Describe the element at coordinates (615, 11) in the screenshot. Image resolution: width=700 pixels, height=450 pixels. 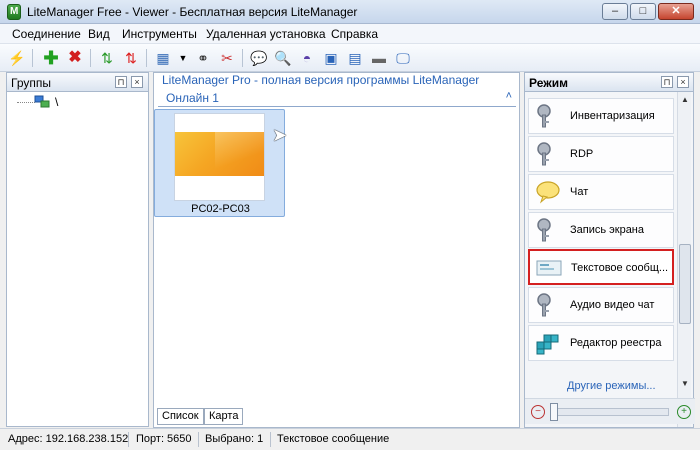
I see `minimize-button: –` at that location.